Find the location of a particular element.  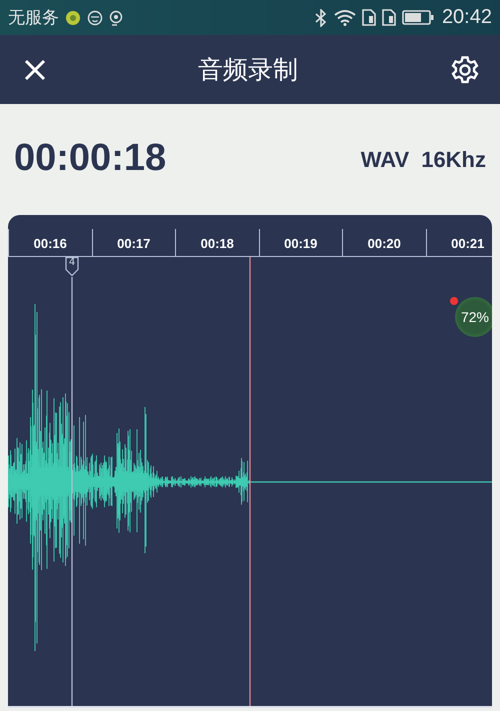

playhead-line is located at coordinates (250, 481).